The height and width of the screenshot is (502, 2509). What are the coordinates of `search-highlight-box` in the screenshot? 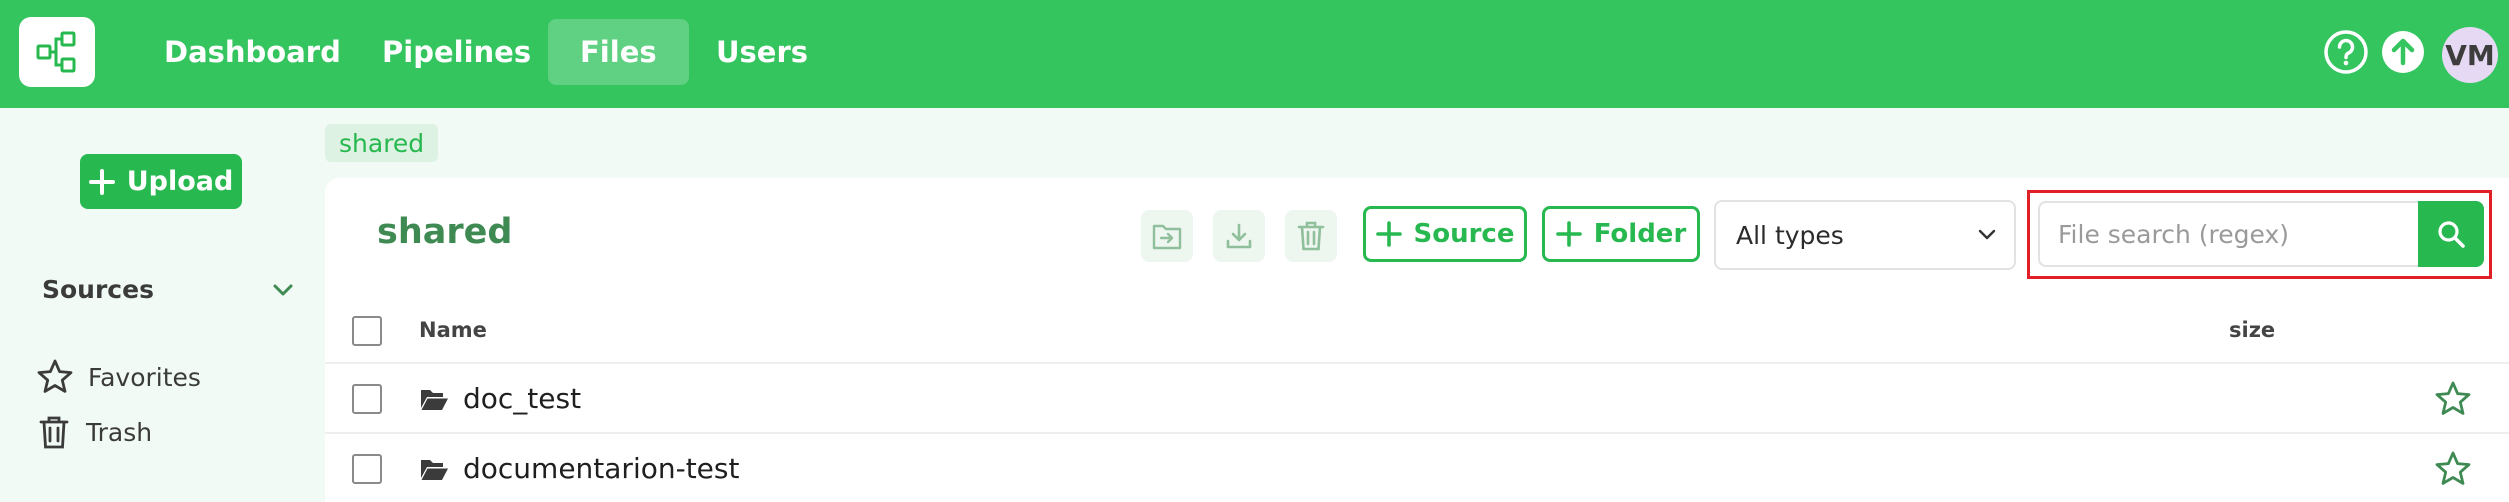 It's located at (2259, 234).